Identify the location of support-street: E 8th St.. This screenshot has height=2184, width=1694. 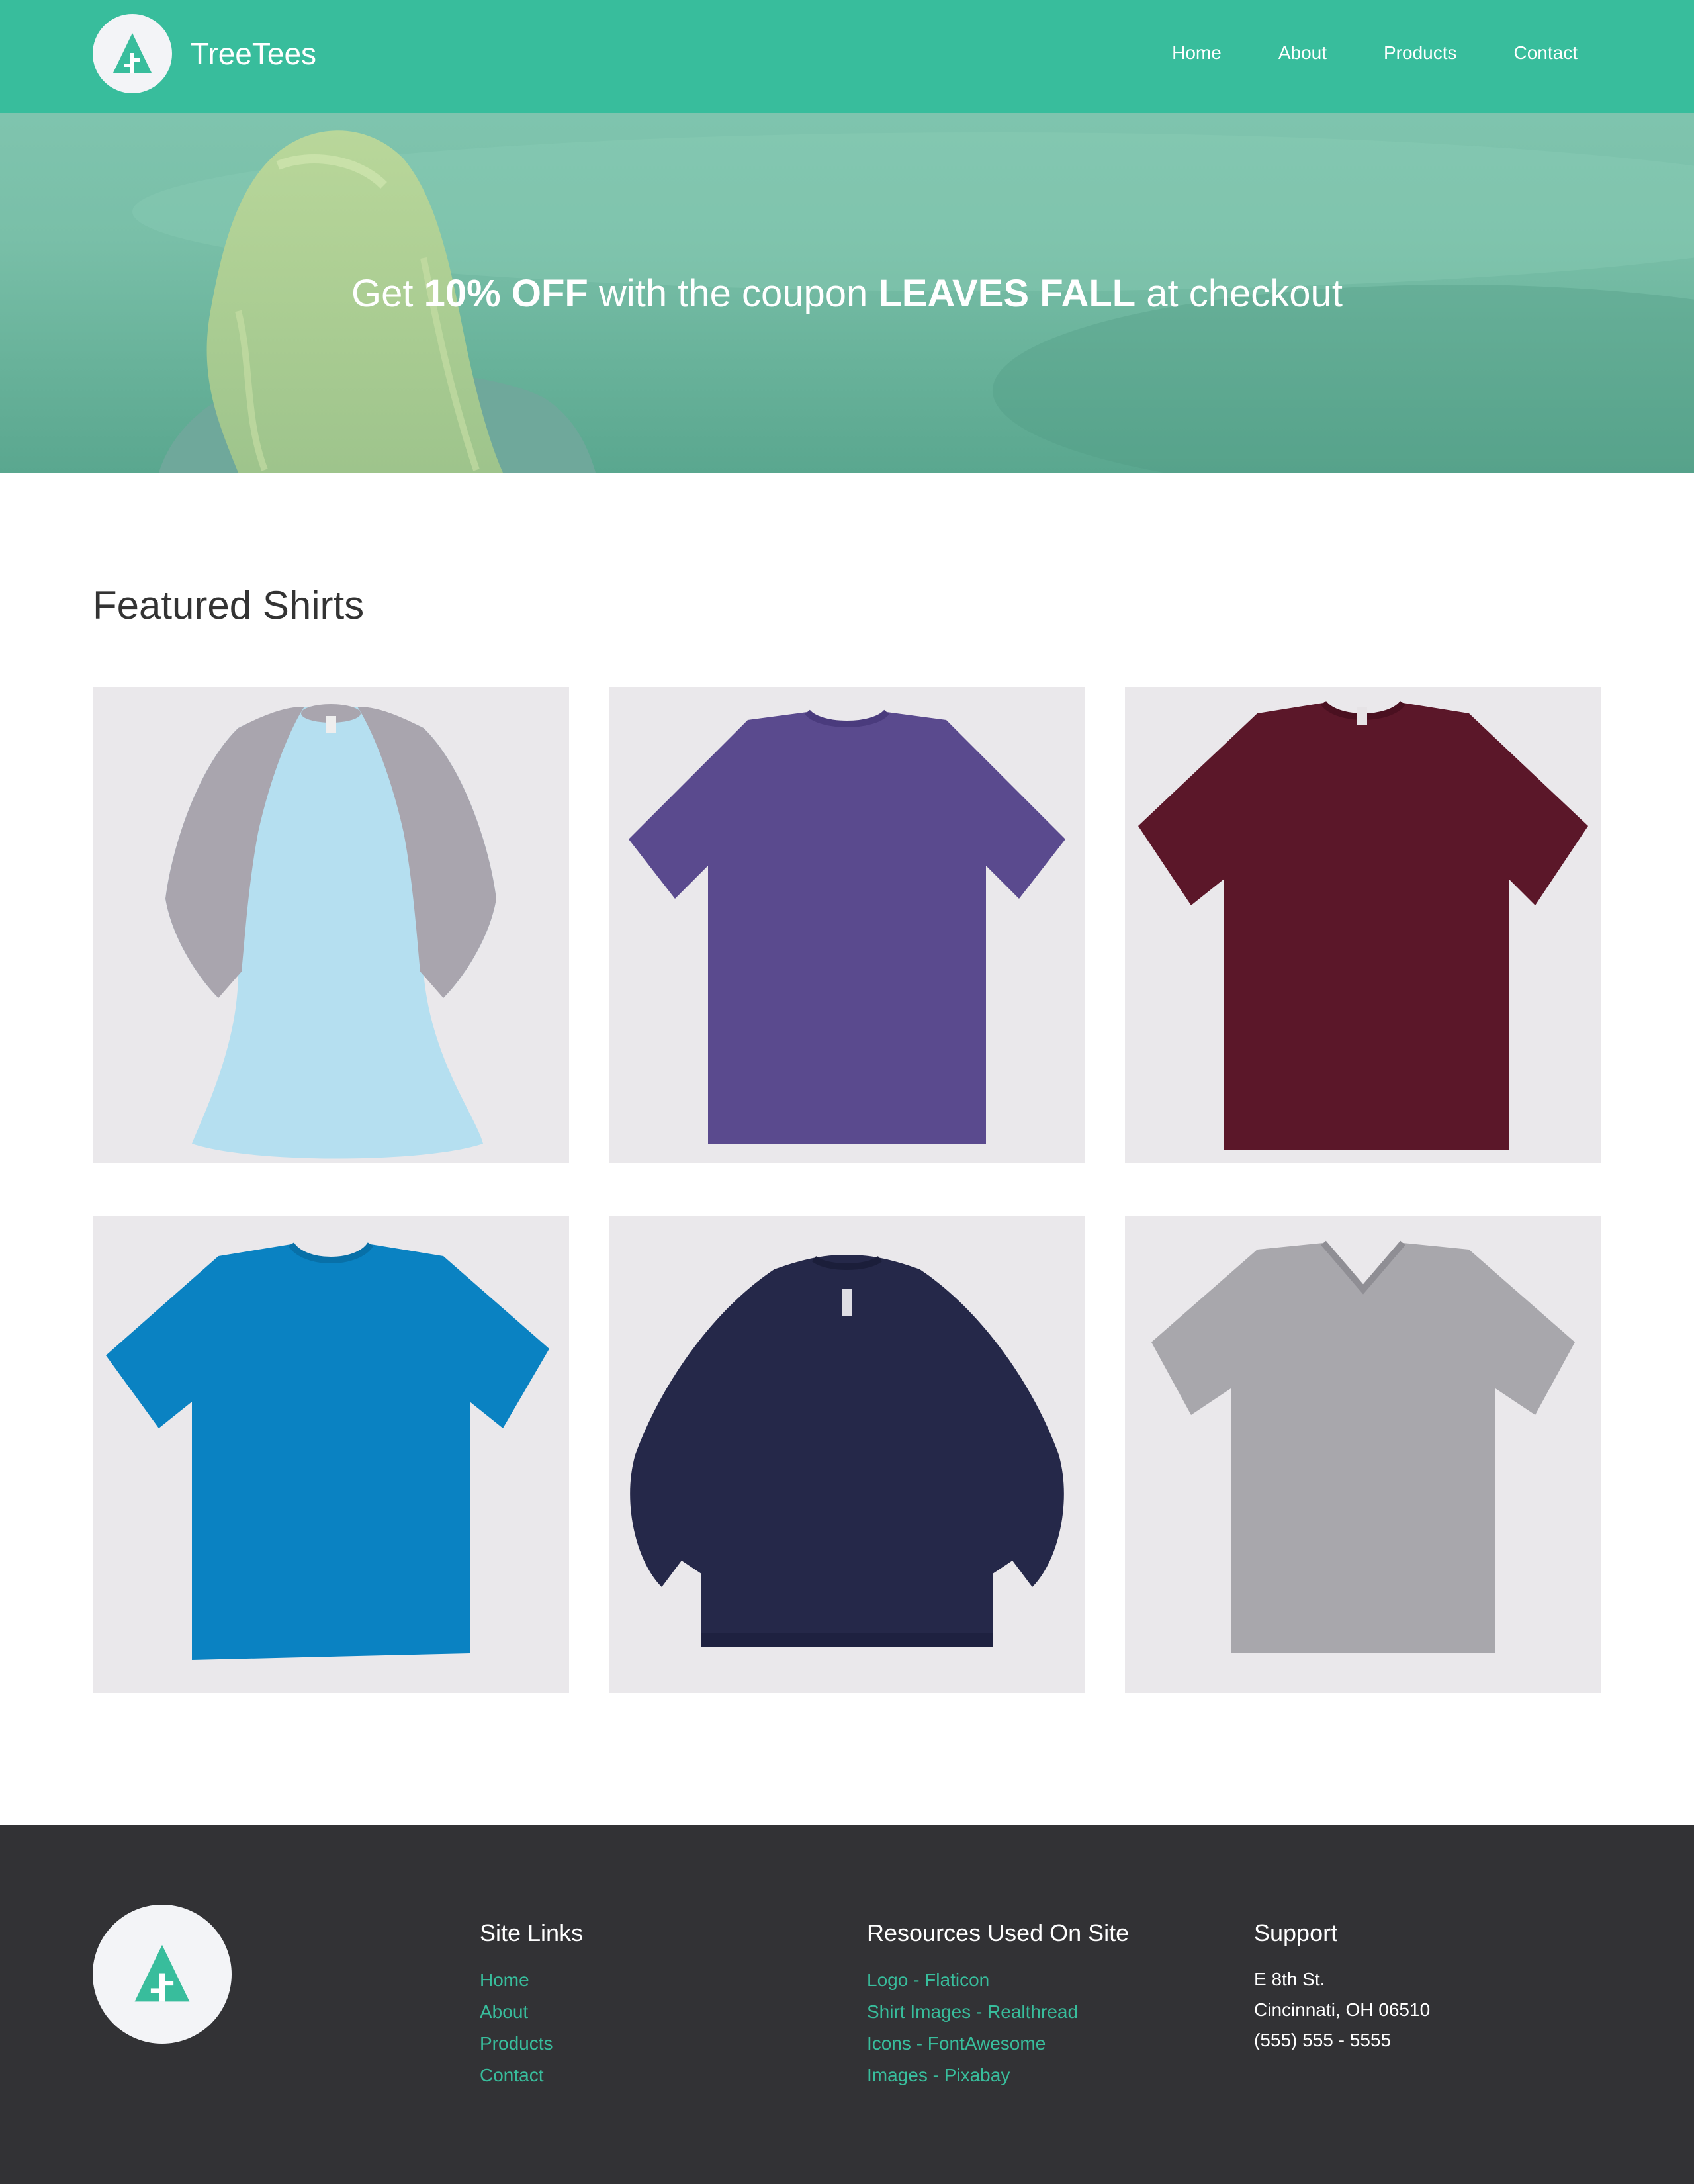
(1289, 1979).